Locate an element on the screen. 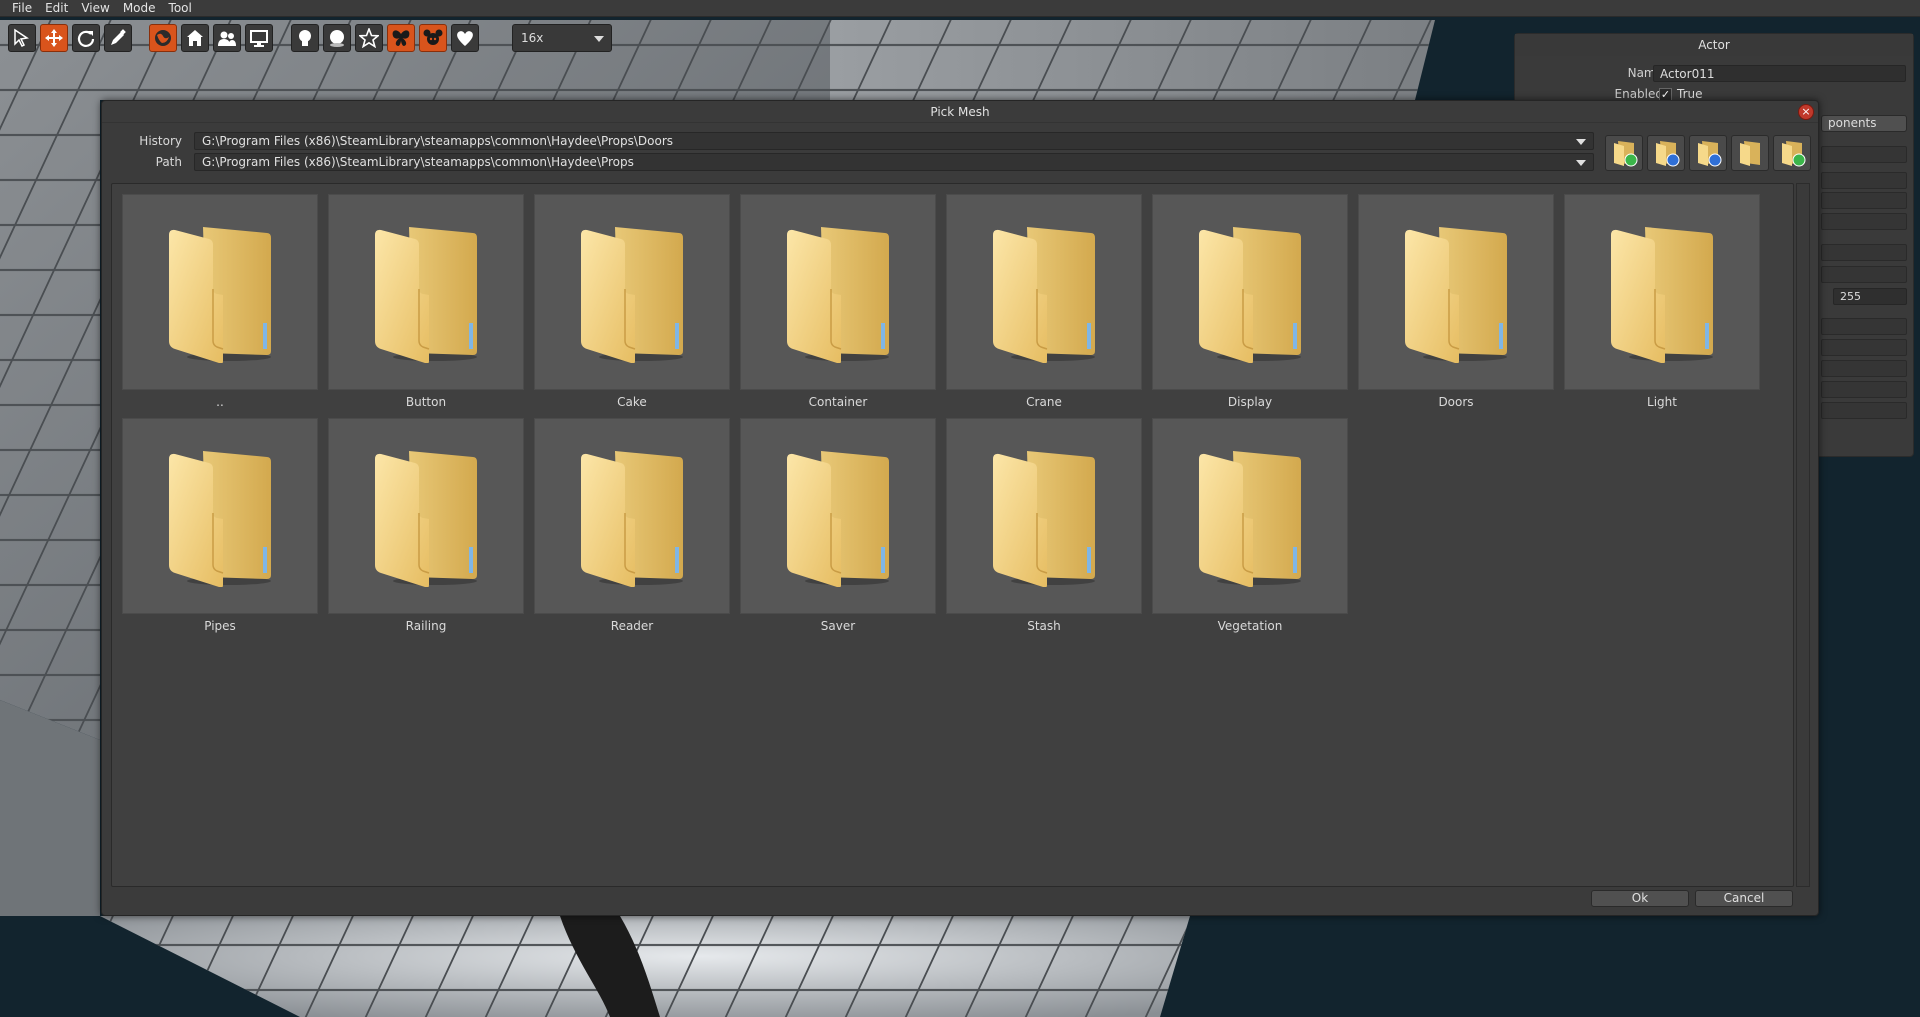  globe-icon is located at coordinates (163, 38).